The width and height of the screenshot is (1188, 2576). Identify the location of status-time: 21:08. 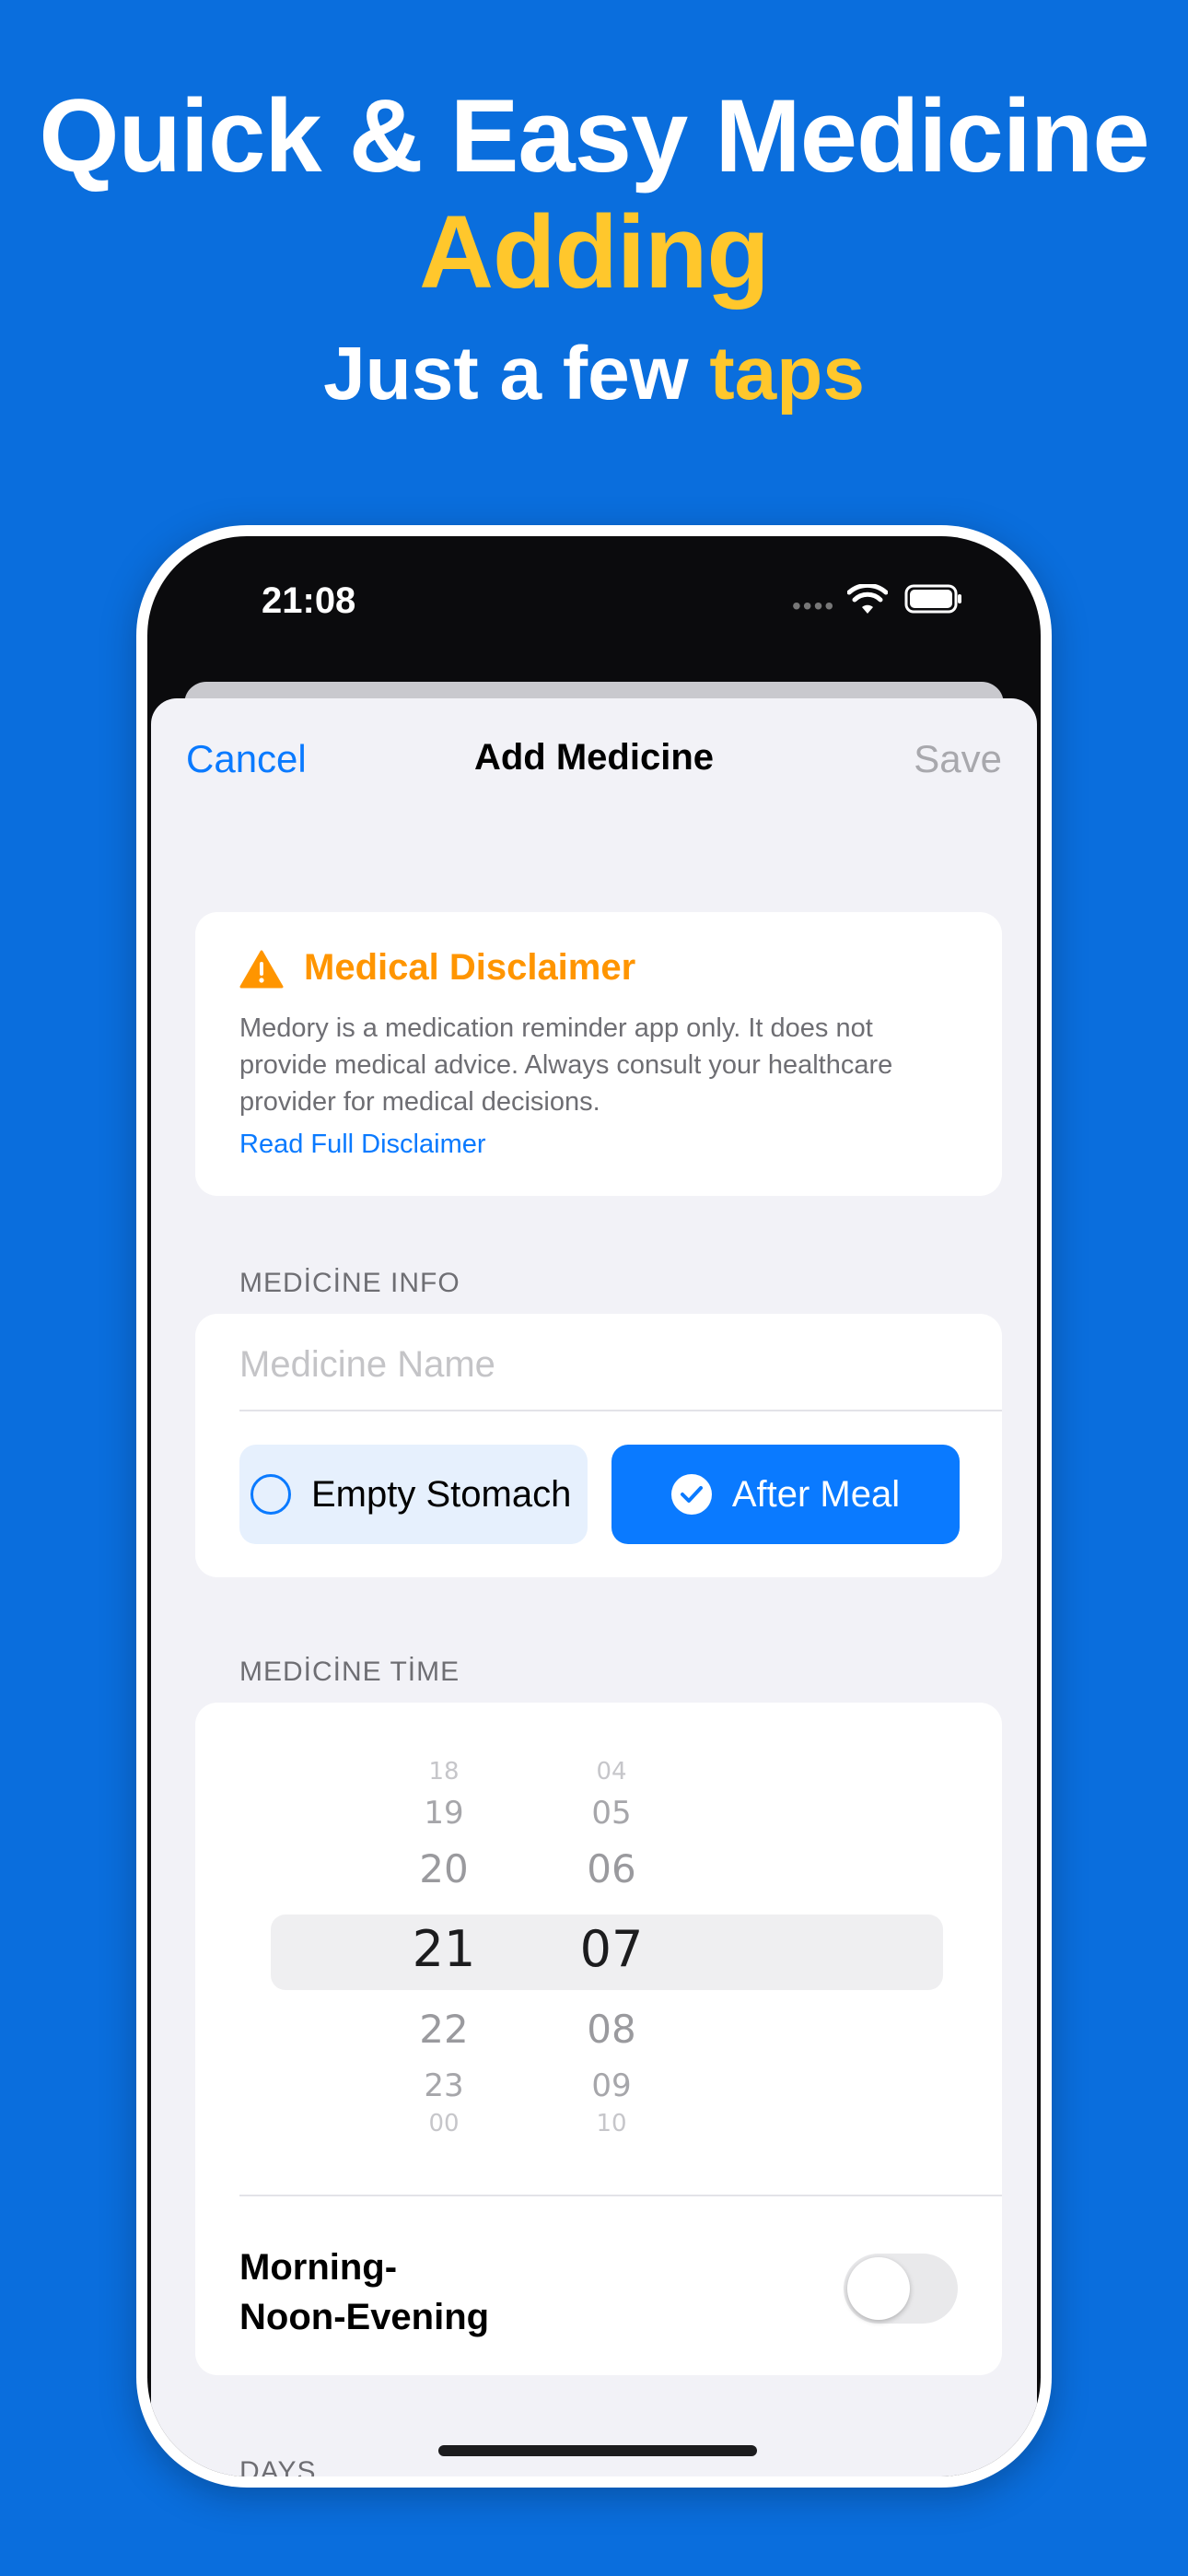
(309, 600).